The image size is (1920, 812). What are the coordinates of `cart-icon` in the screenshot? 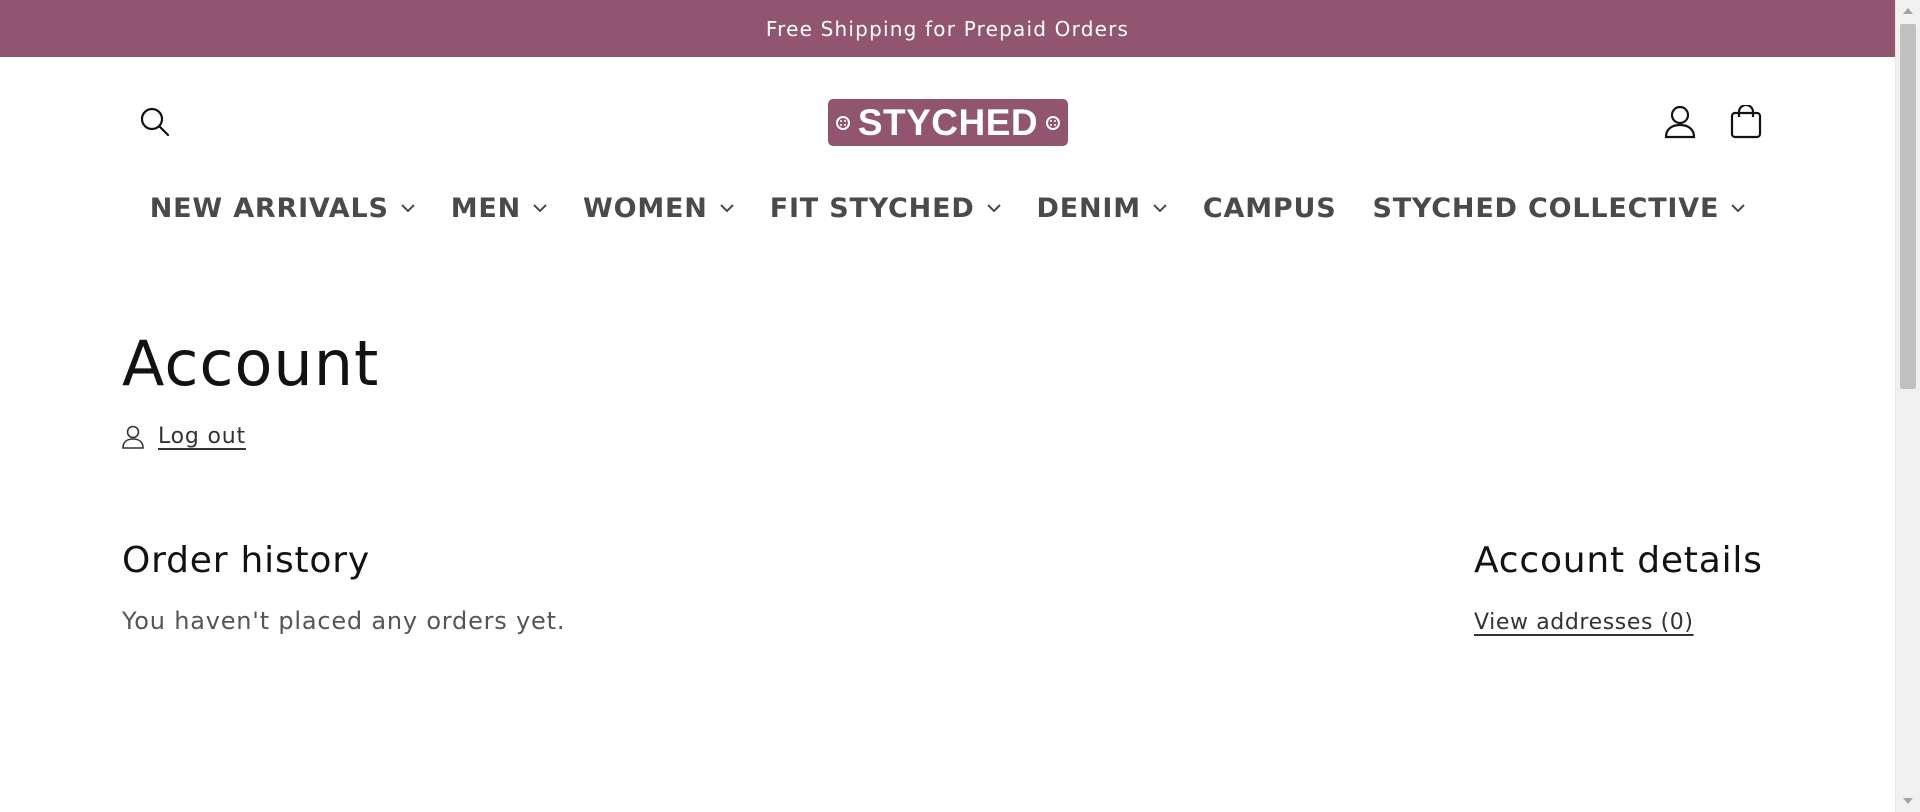 It's located at (1746, 122).